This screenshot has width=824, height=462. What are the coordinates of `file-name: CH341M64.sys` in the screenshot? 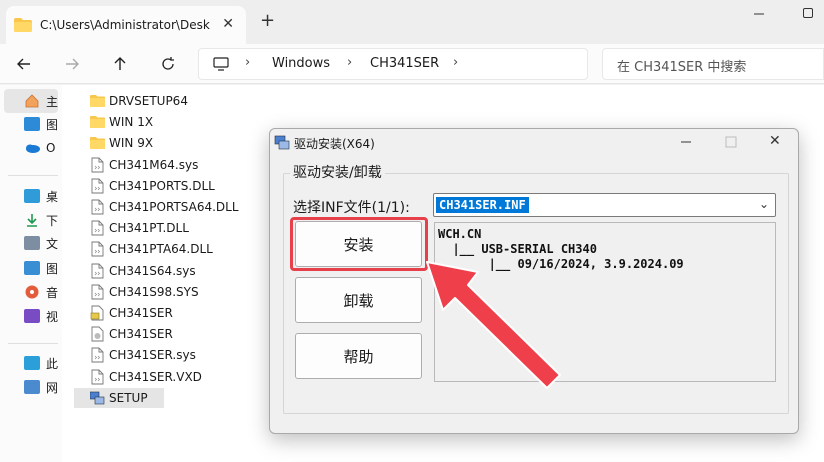 It's located at (154, 164).